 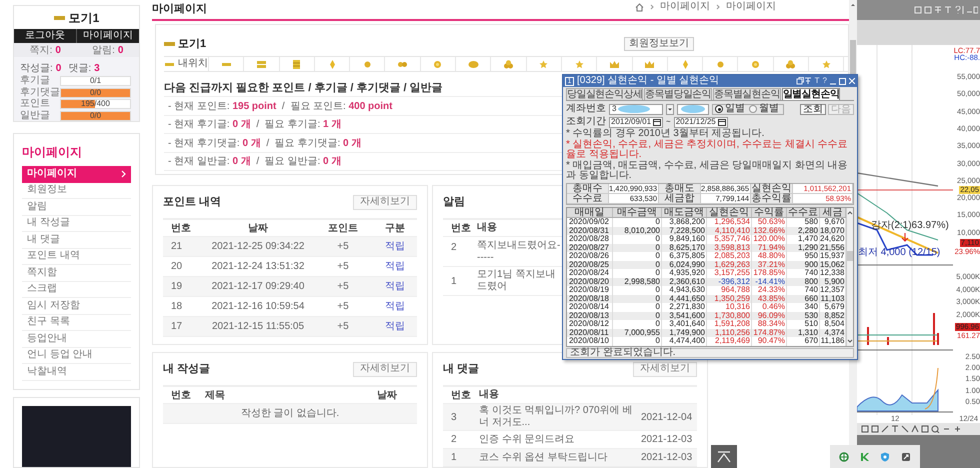 I want to click on table-cell-text: 18, so click(x=177, y=307).